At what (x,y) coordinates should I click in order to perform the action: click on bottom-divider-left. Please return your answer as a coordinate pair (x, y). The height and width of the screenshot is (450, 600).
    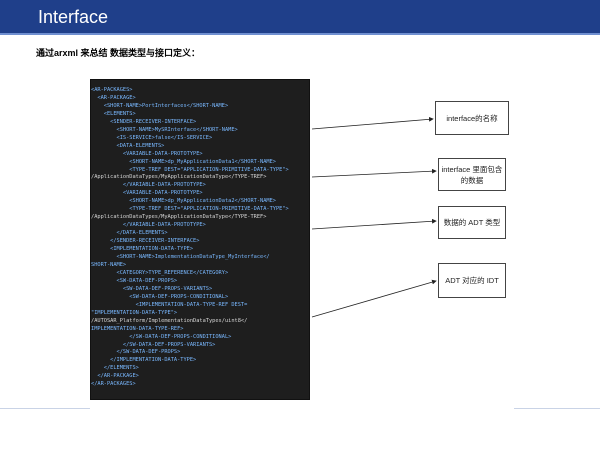
    Looking at the image, I should click on (45, 408).